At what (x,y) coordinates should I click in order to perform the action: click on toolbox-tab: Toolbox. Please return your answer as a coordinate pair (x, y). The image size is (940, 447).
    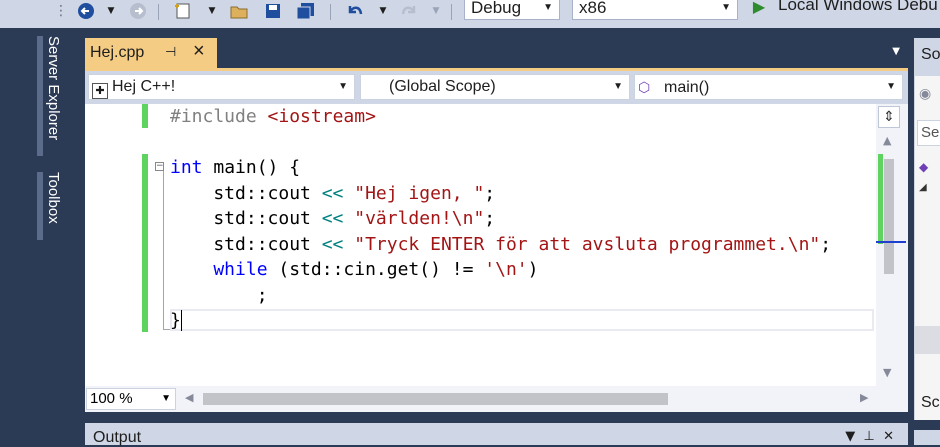
    Looking at the image, I should click on (53, 198).